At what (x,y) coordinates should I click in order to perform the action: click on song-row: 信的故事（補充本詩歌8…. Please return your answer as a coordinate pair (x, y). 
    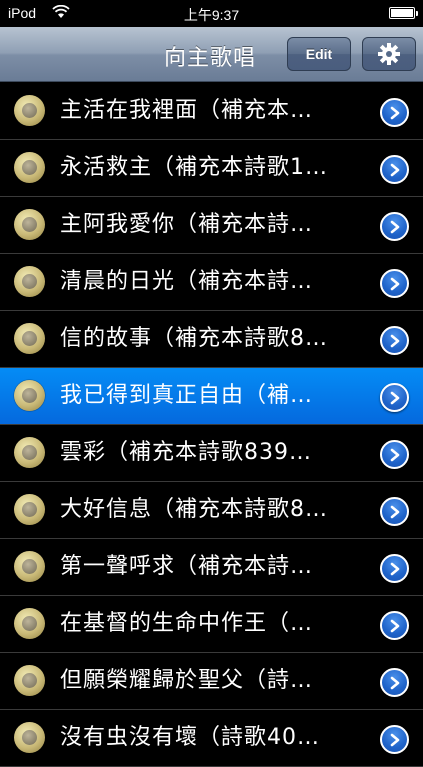
    Looking at the image, I should click on (211, 339).